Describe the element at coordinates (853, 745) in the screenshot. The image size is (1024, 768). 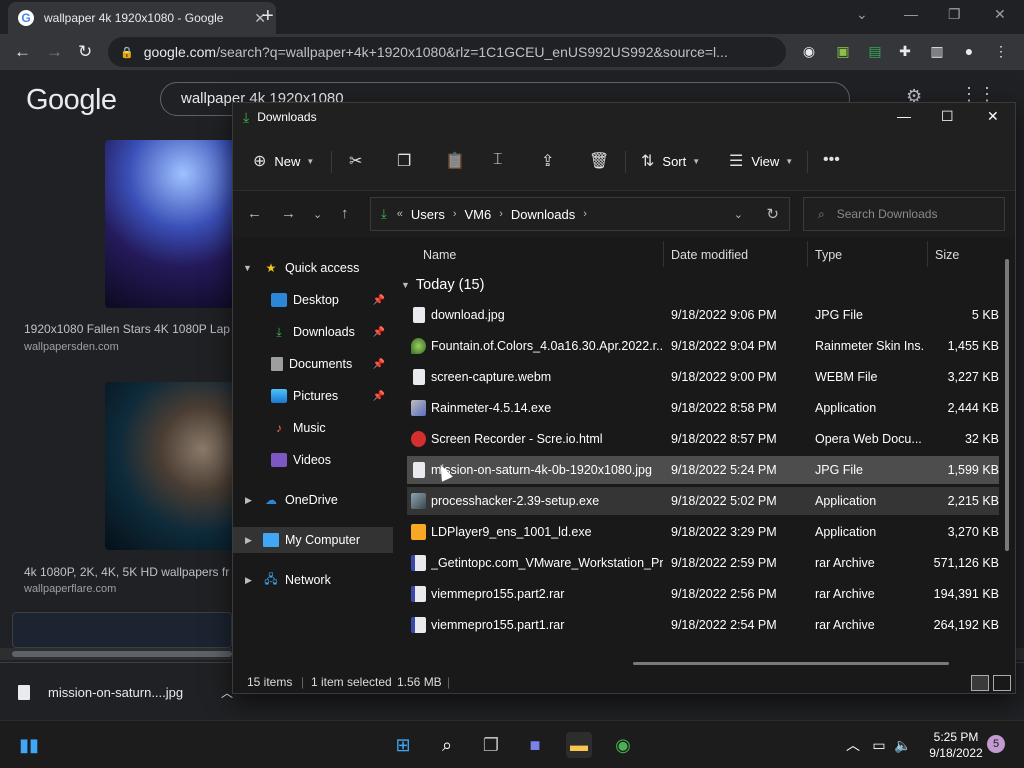
I see `show-hidden-icons-icon: ︿` at that location.